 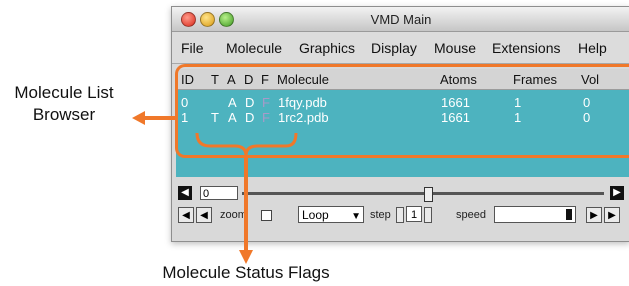 I want to click on arrow-down-shaft, so click(x=246, y=203).